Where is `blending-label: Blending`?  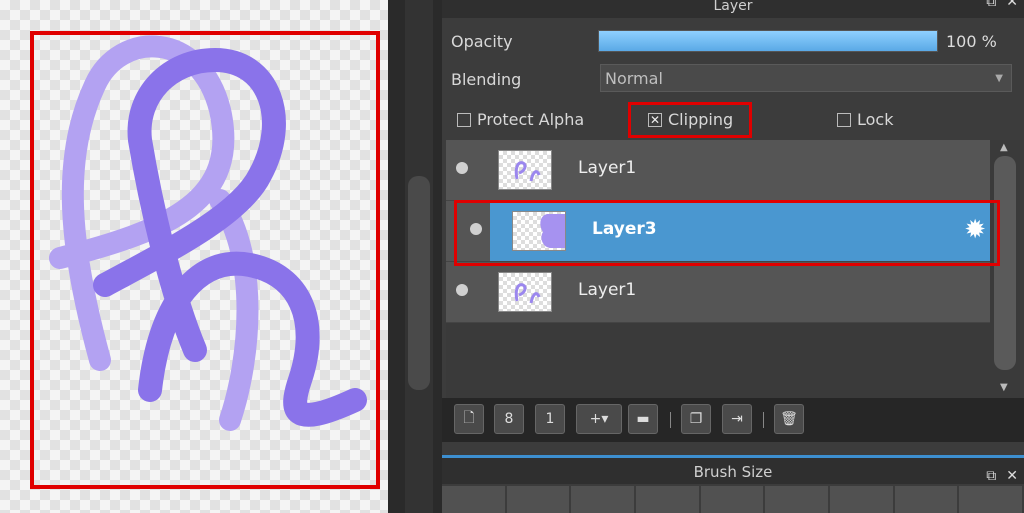 blending-label: Blending is located at coordinates (486, 79).